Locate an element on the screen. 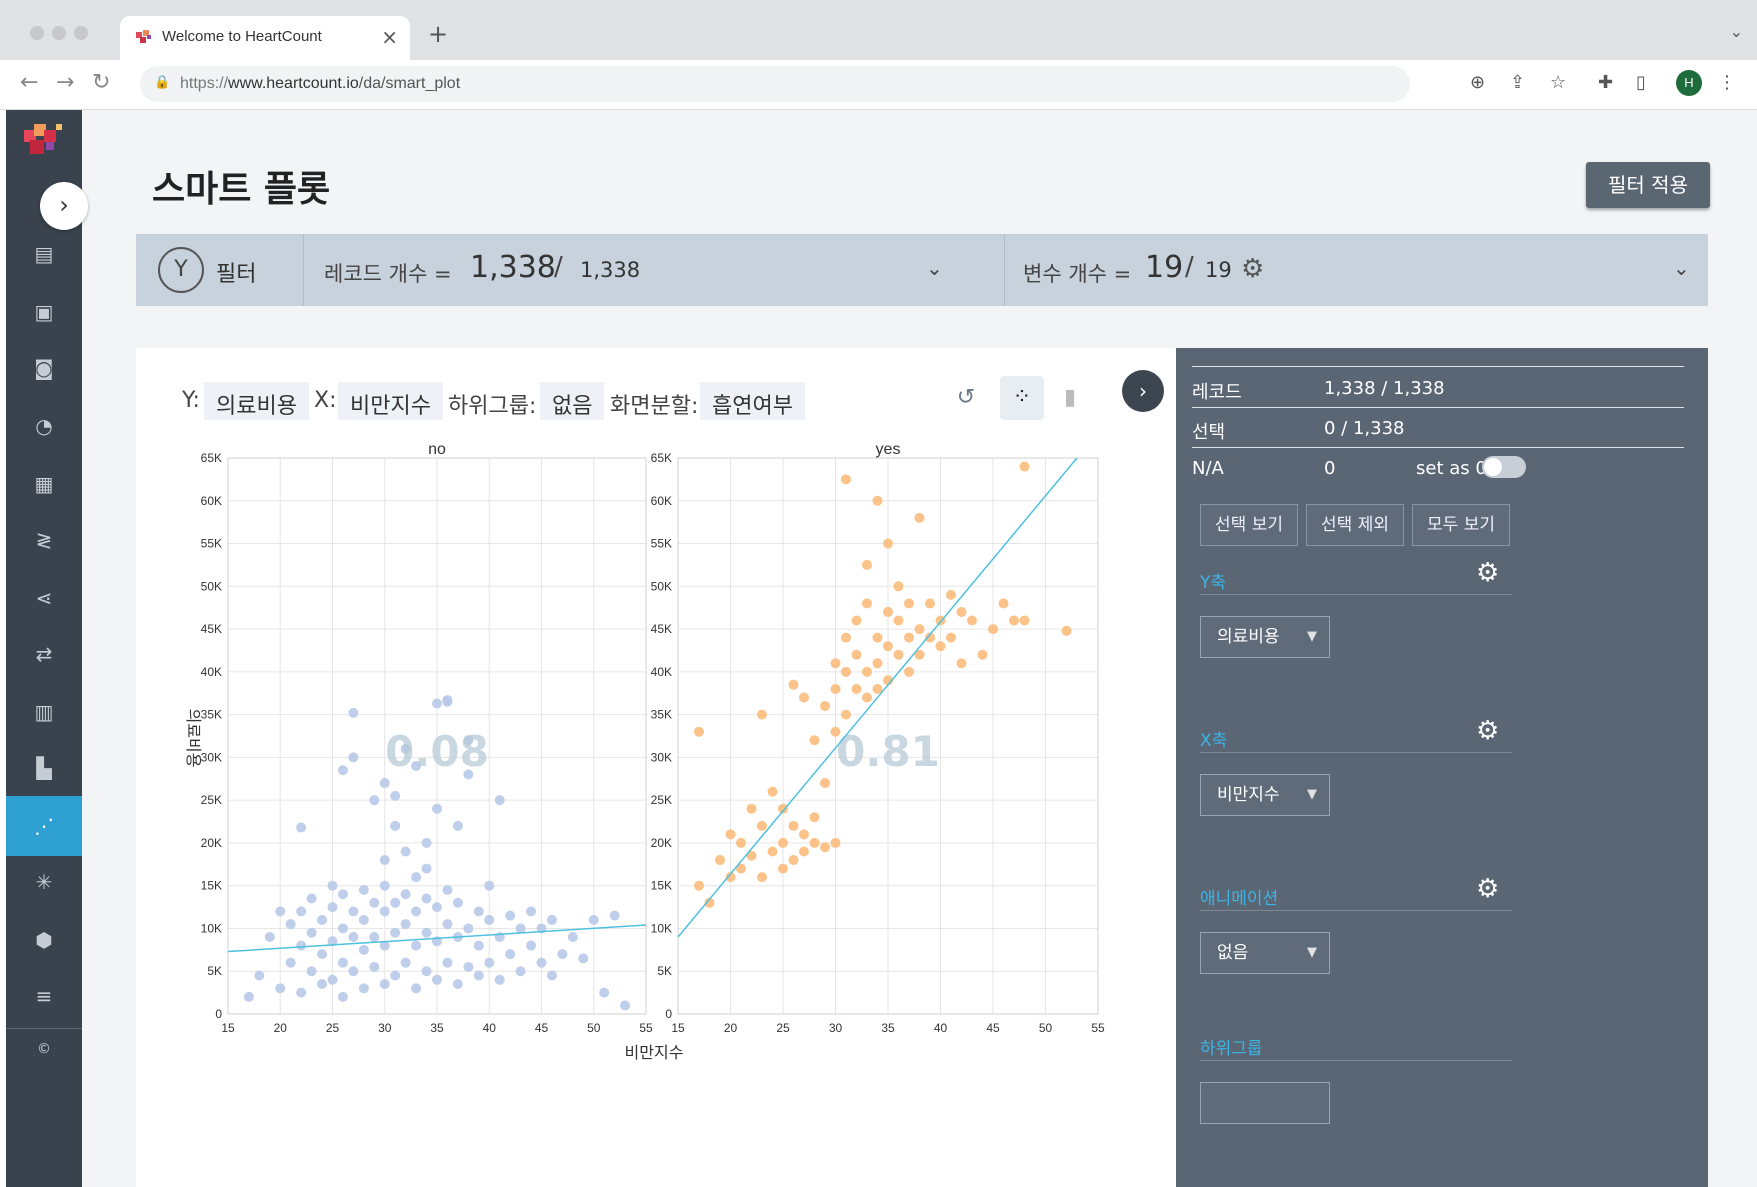 The height and width of the screenshot is (1187, 1757). set-as-zero-toggle is located at coordinates (1504, 467).